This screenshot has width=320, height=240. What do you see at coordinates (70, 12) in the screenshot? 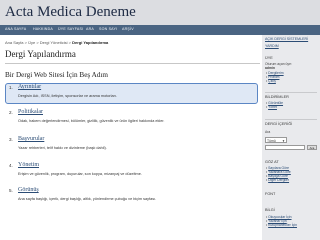
I see `site-title: Acta Medica Deneme` at bounding box center [70, 12].